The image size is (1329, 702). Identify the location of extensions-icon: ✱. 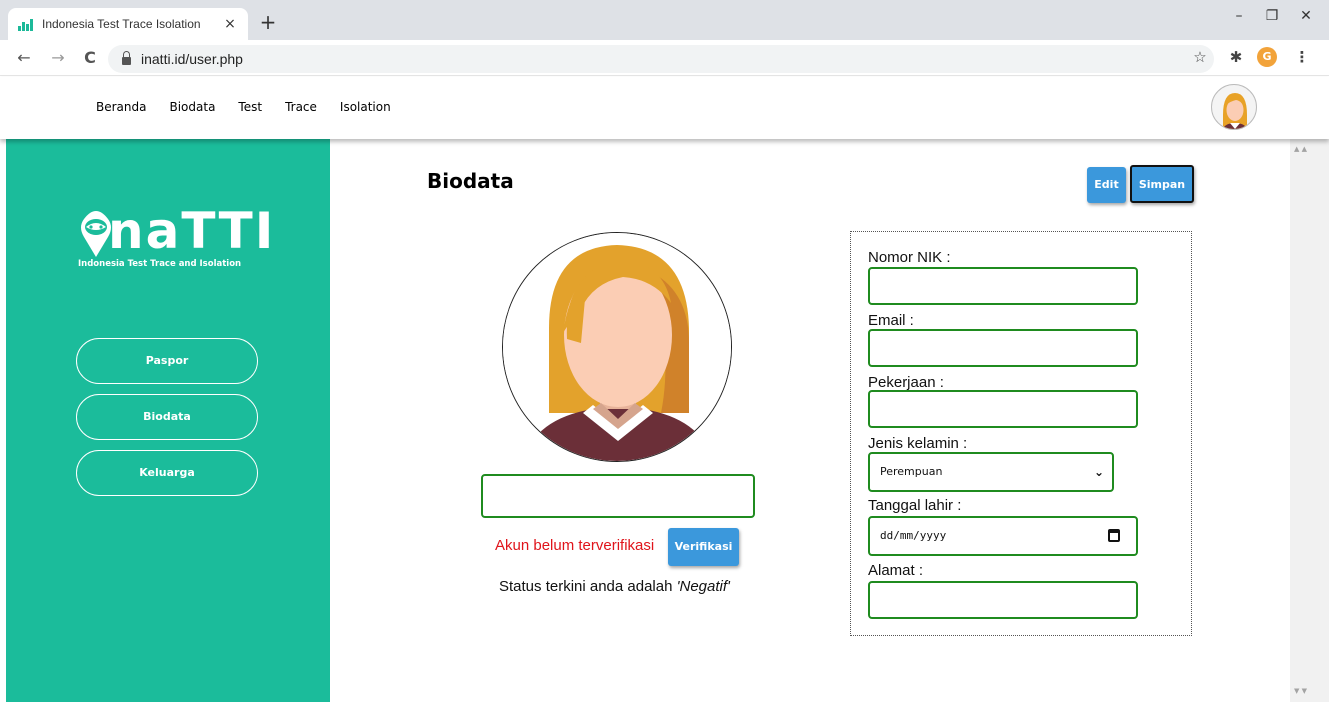
(1236, 57).